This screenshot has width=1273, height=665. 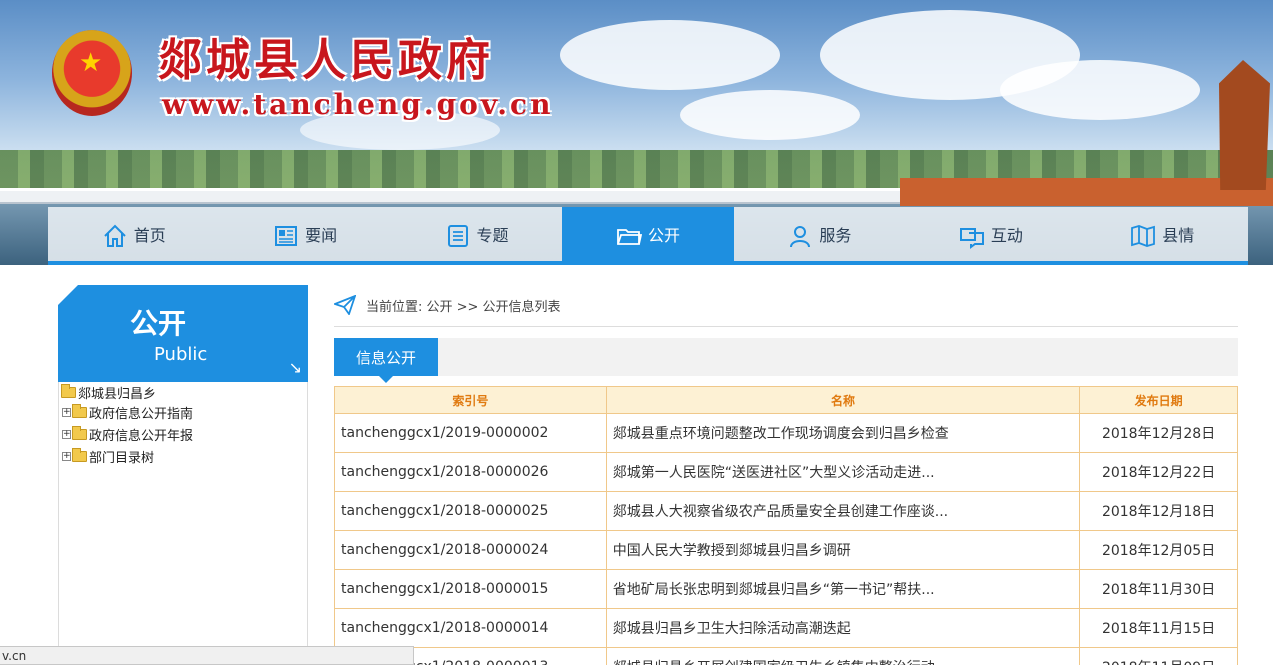 What do you see at coordinates (122, 458) in the screenshot?
I see `tree-label: 部门目录树` at bounding box center [122, 458].